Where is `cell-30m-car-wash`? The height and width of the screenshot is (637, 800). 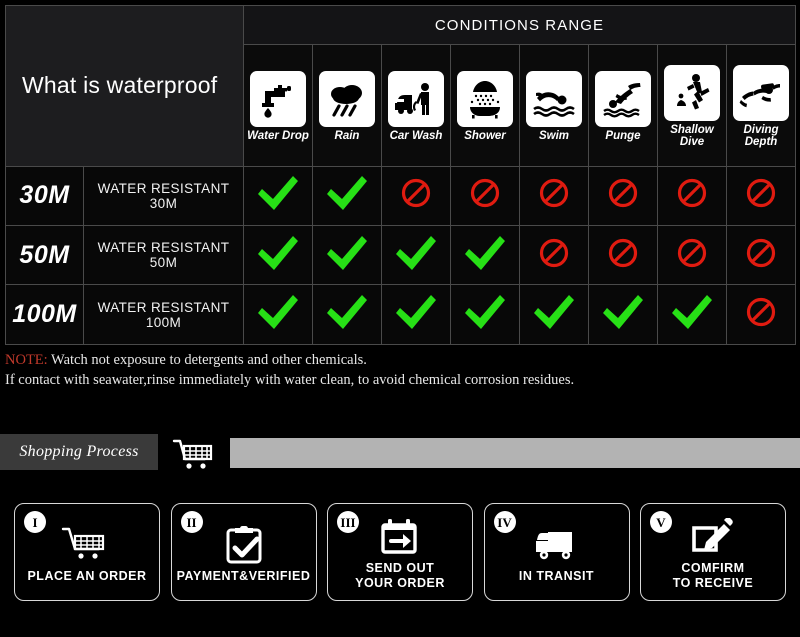
cell-30m-car-wash is located at coordinates (416, 196).